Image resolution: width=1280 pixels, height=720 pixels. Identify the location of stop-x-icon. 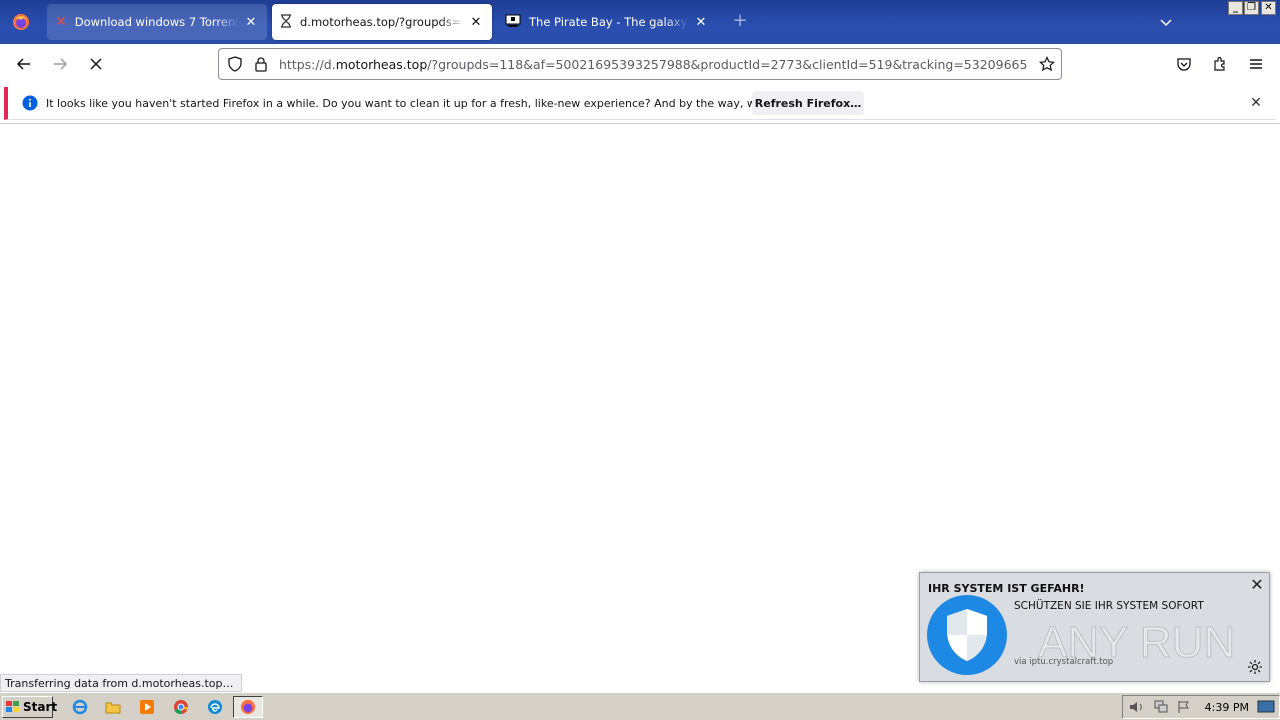
(96, 64).